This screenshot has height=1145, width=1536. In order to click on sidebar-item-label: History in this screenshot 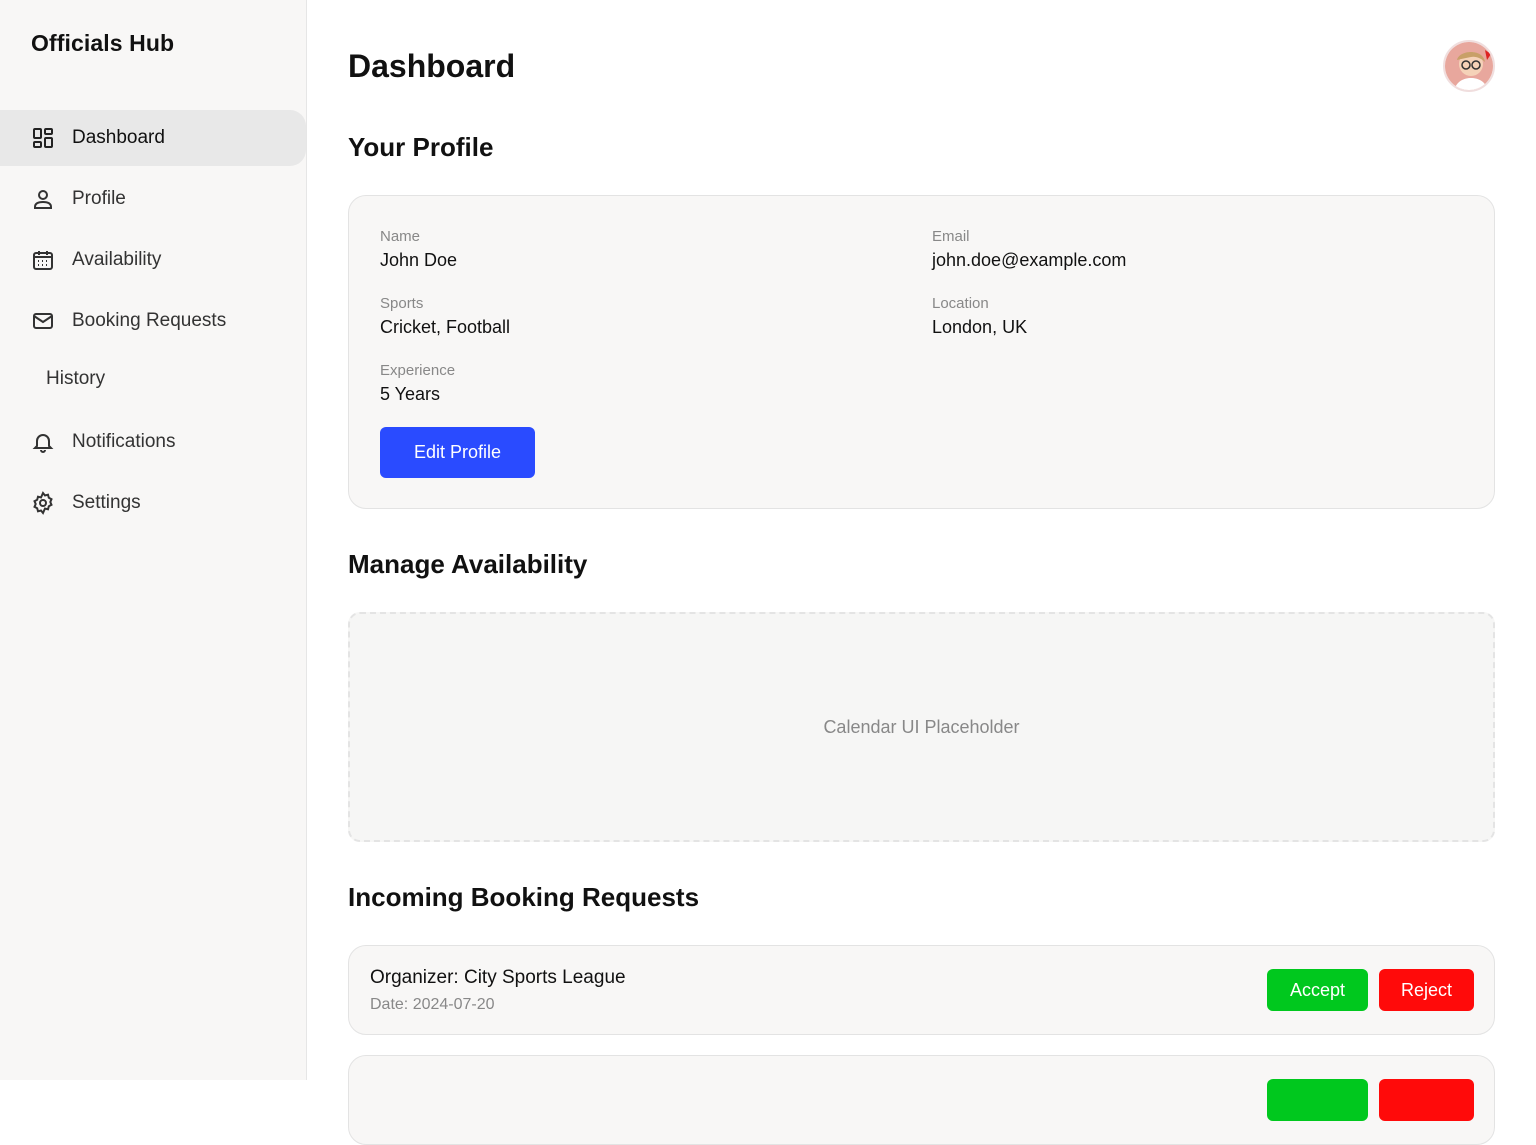, I will do `click(76, 378)`.